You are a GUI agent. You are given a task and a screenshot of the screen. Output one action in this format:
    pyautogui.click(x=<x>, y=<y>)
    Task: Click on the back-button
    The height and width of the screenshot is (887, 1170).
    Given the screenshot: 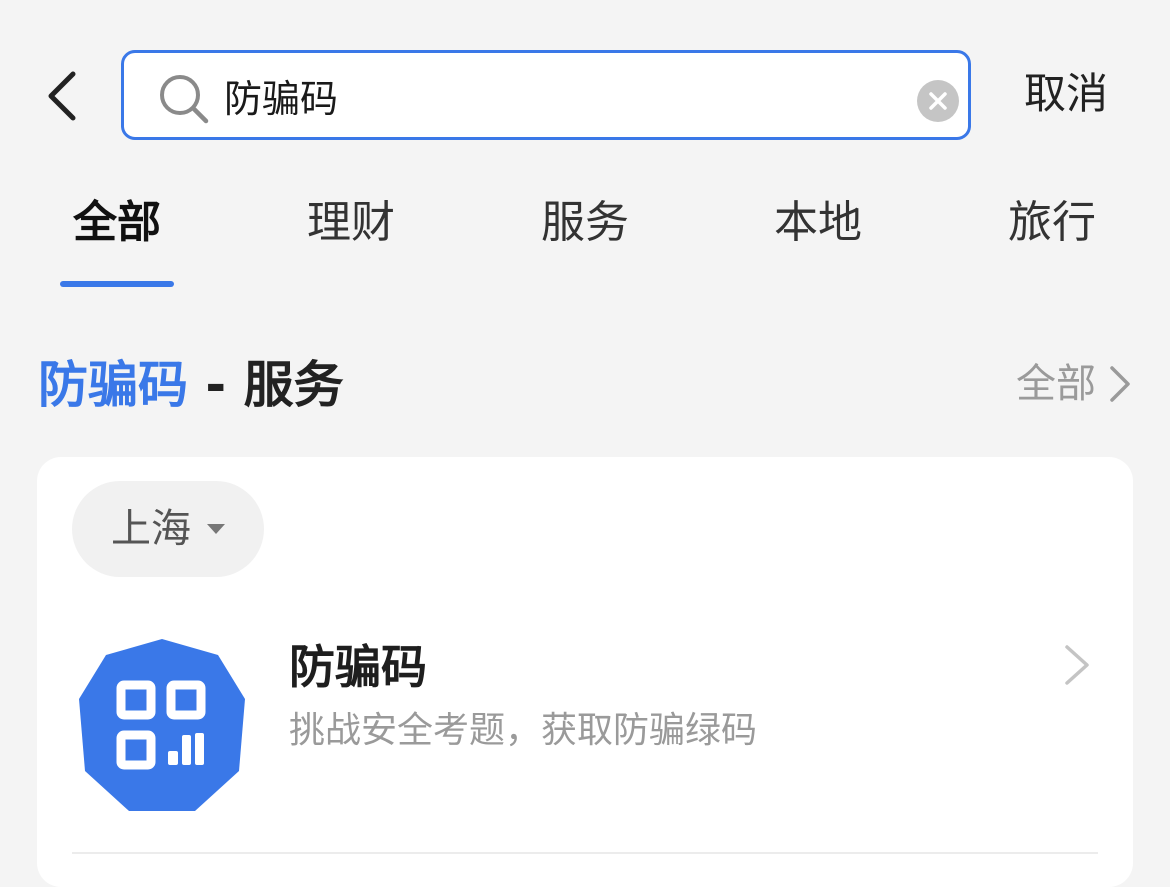 What is the action you would take?
    pyautogui.click(x=63, y=96)
    